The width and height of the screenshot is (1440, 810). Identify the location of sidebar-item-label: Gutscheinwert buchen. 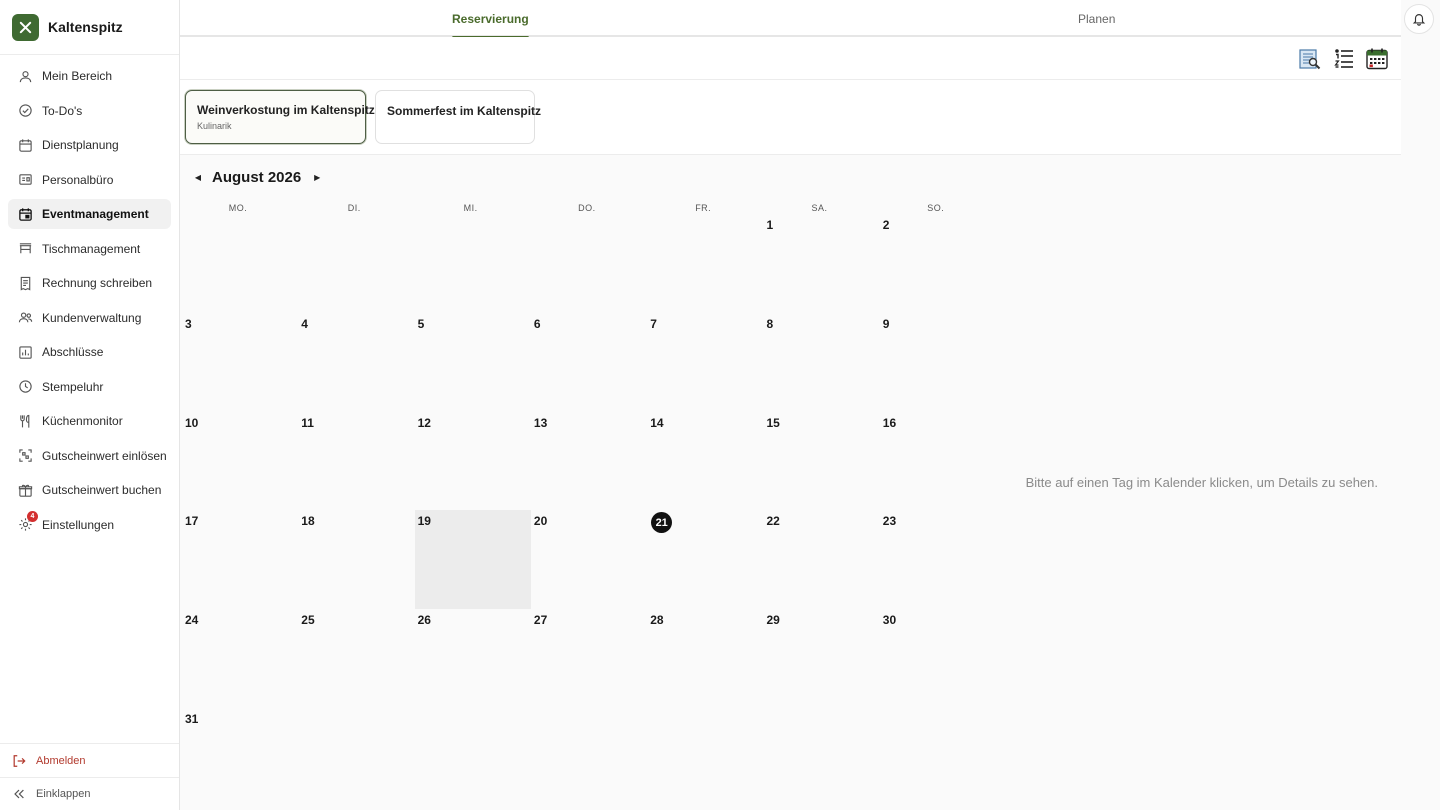
(102, 490).